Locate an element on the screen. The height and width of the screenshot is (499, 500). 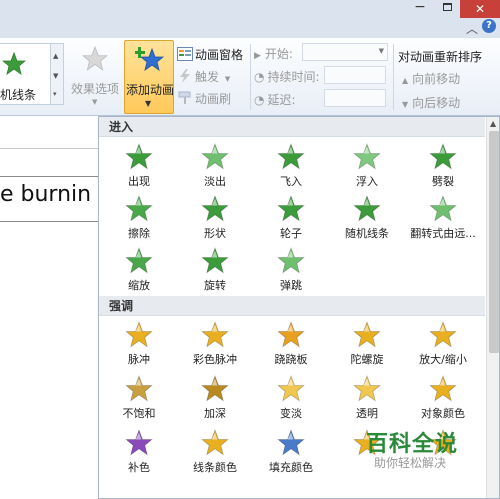
lightning-icon is located at coordinates (185, 76).